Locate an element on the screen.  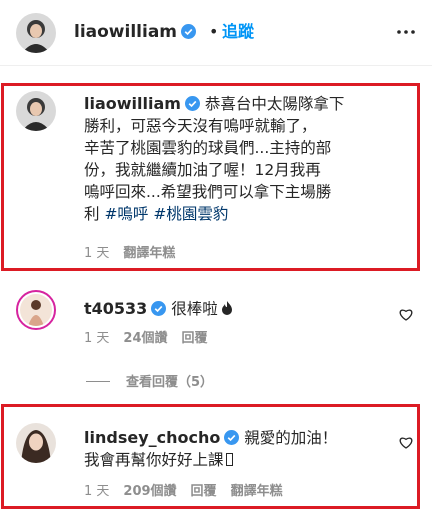
caption-line-5: 嗚呼回來...希望我們可以拿下主場勝 is located at coordinates (208, 192).